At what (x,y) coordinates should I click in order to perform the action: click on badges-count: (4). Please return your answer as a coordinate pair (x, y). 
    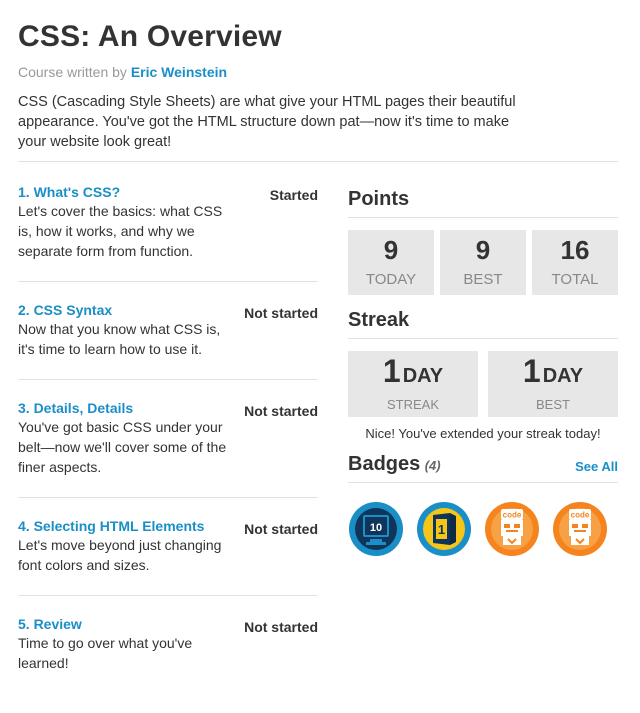
    Looking at the image, I should click on (432, 465).